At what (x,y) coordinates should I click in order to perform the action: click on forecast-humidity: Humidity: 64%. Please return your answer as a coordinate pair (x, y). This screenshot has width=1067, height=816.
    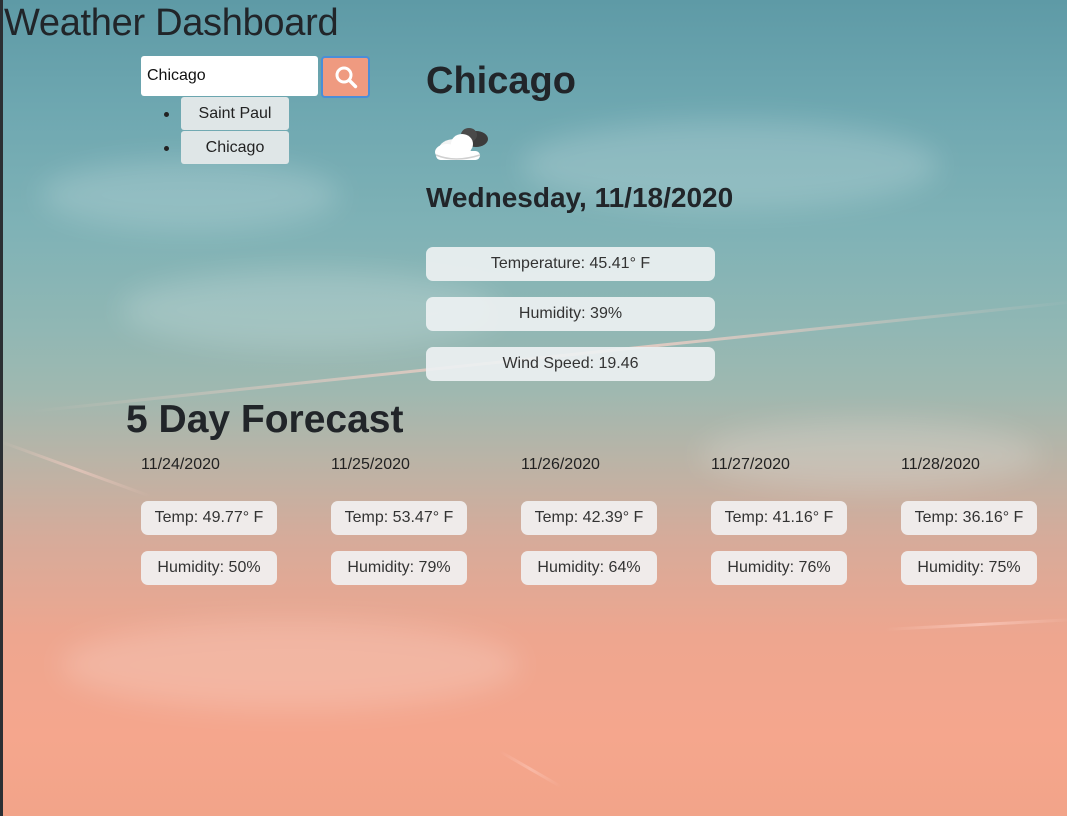
    Looking at the image, I should click on (589, 568).